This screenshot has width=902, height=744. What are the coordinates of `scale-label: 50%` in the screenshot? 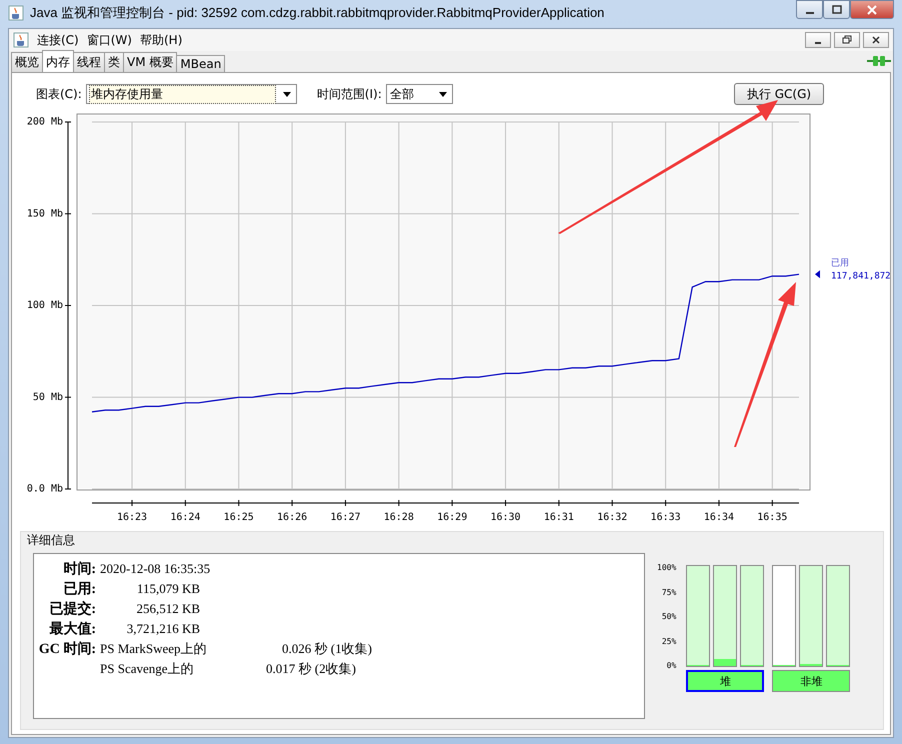 It's located at (668, 616).